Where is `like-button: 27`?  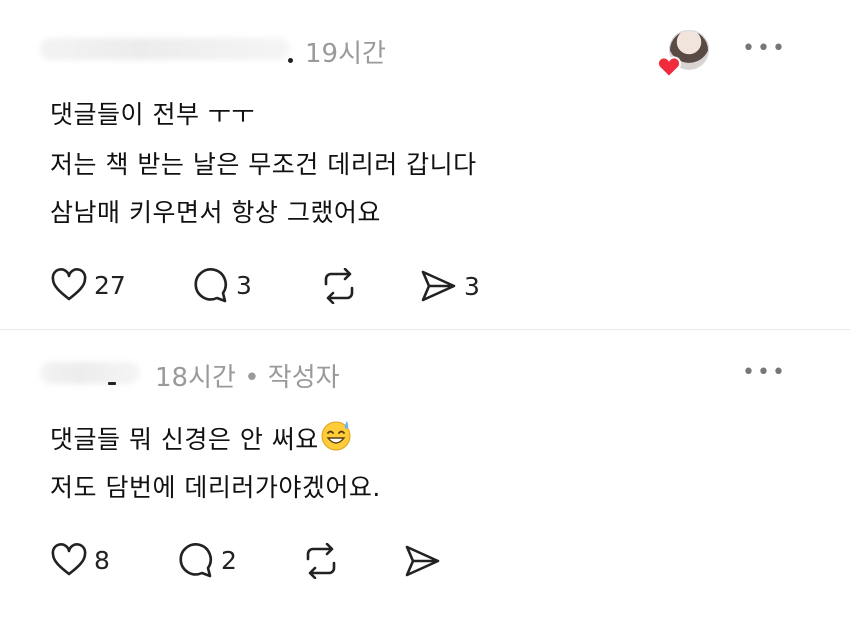 like-button: 27 is located at coordinates (88, 285).